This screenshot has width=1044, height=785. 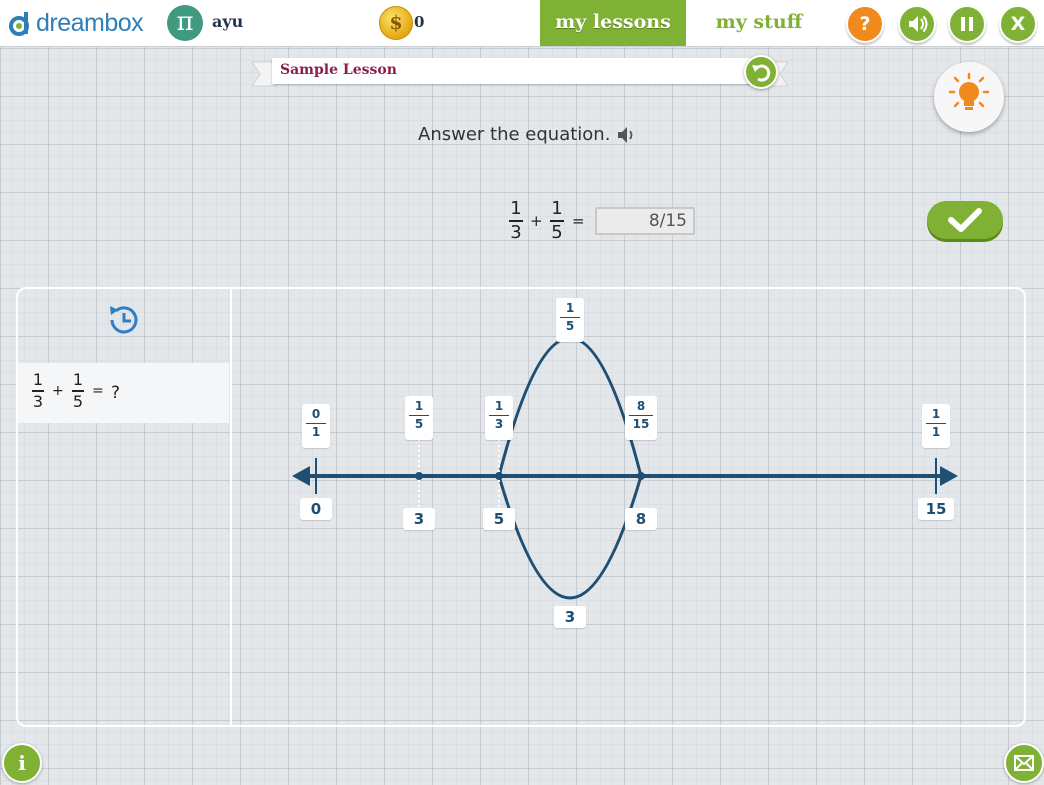 What do you see at coordinates (936, 426) in the screenshot?
I see `fraction-label-4: 11` at bounding box center [936, 426].